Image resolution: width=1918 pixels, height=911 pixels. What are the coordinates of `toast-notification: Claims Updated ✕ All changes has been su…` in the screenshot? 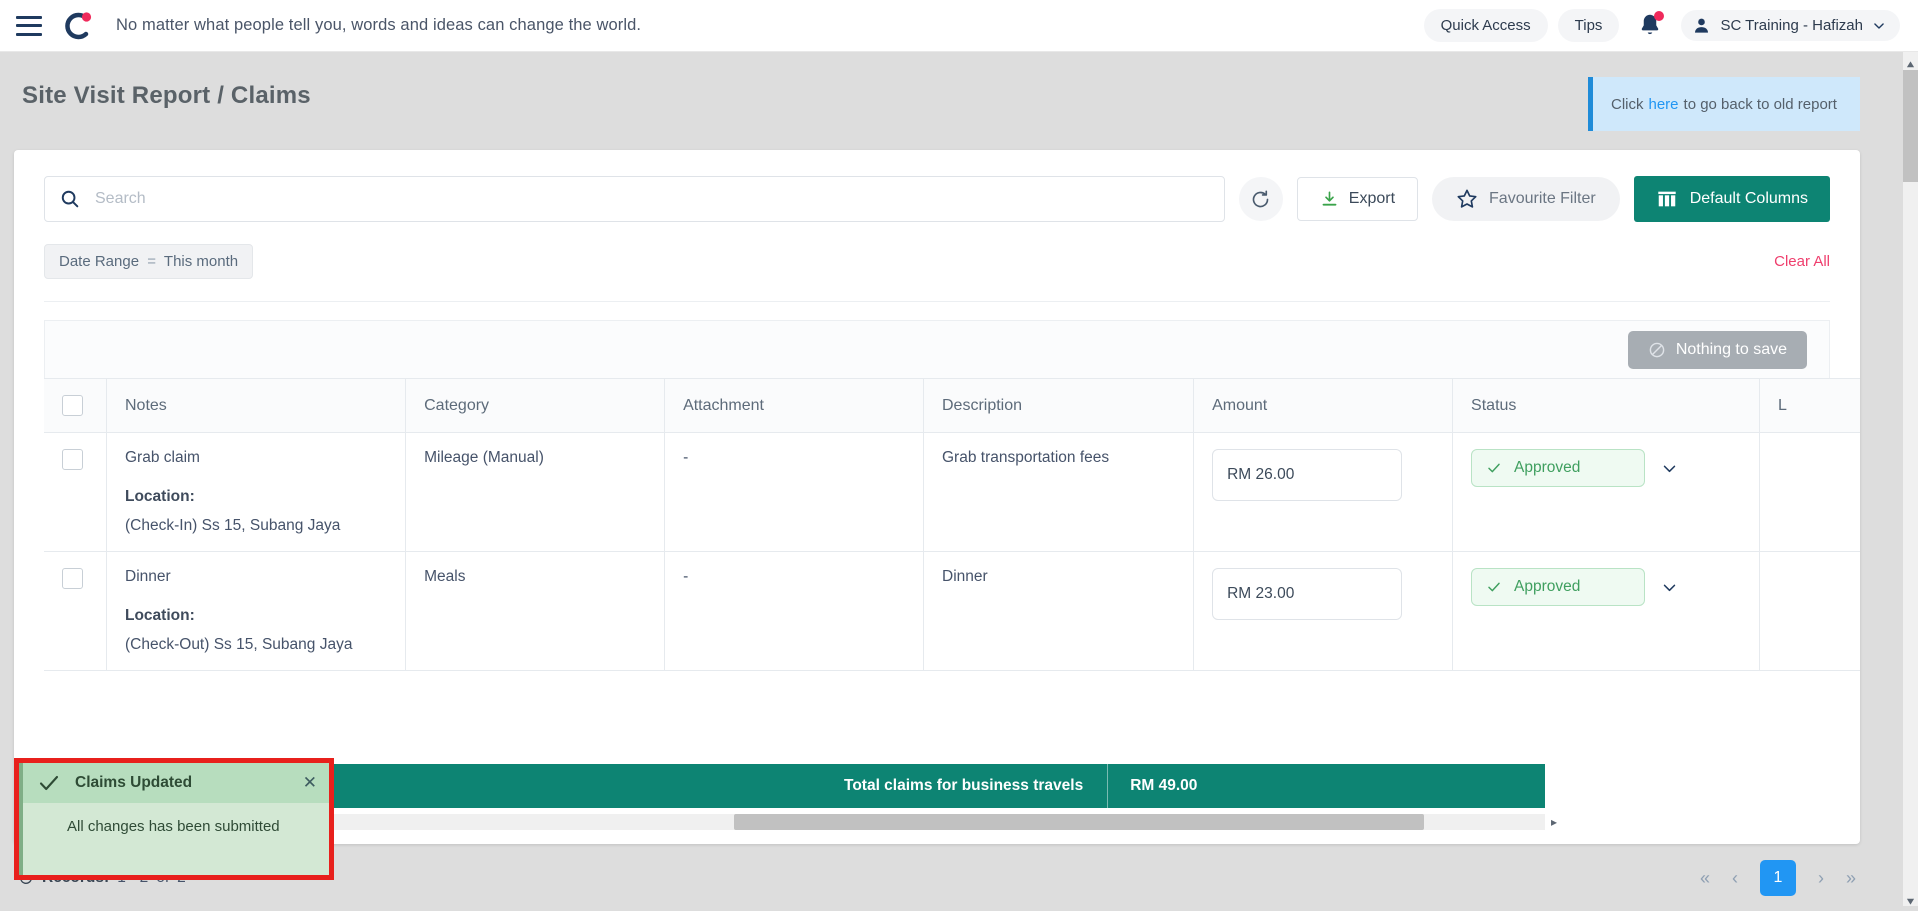 It's located at (174, 819).